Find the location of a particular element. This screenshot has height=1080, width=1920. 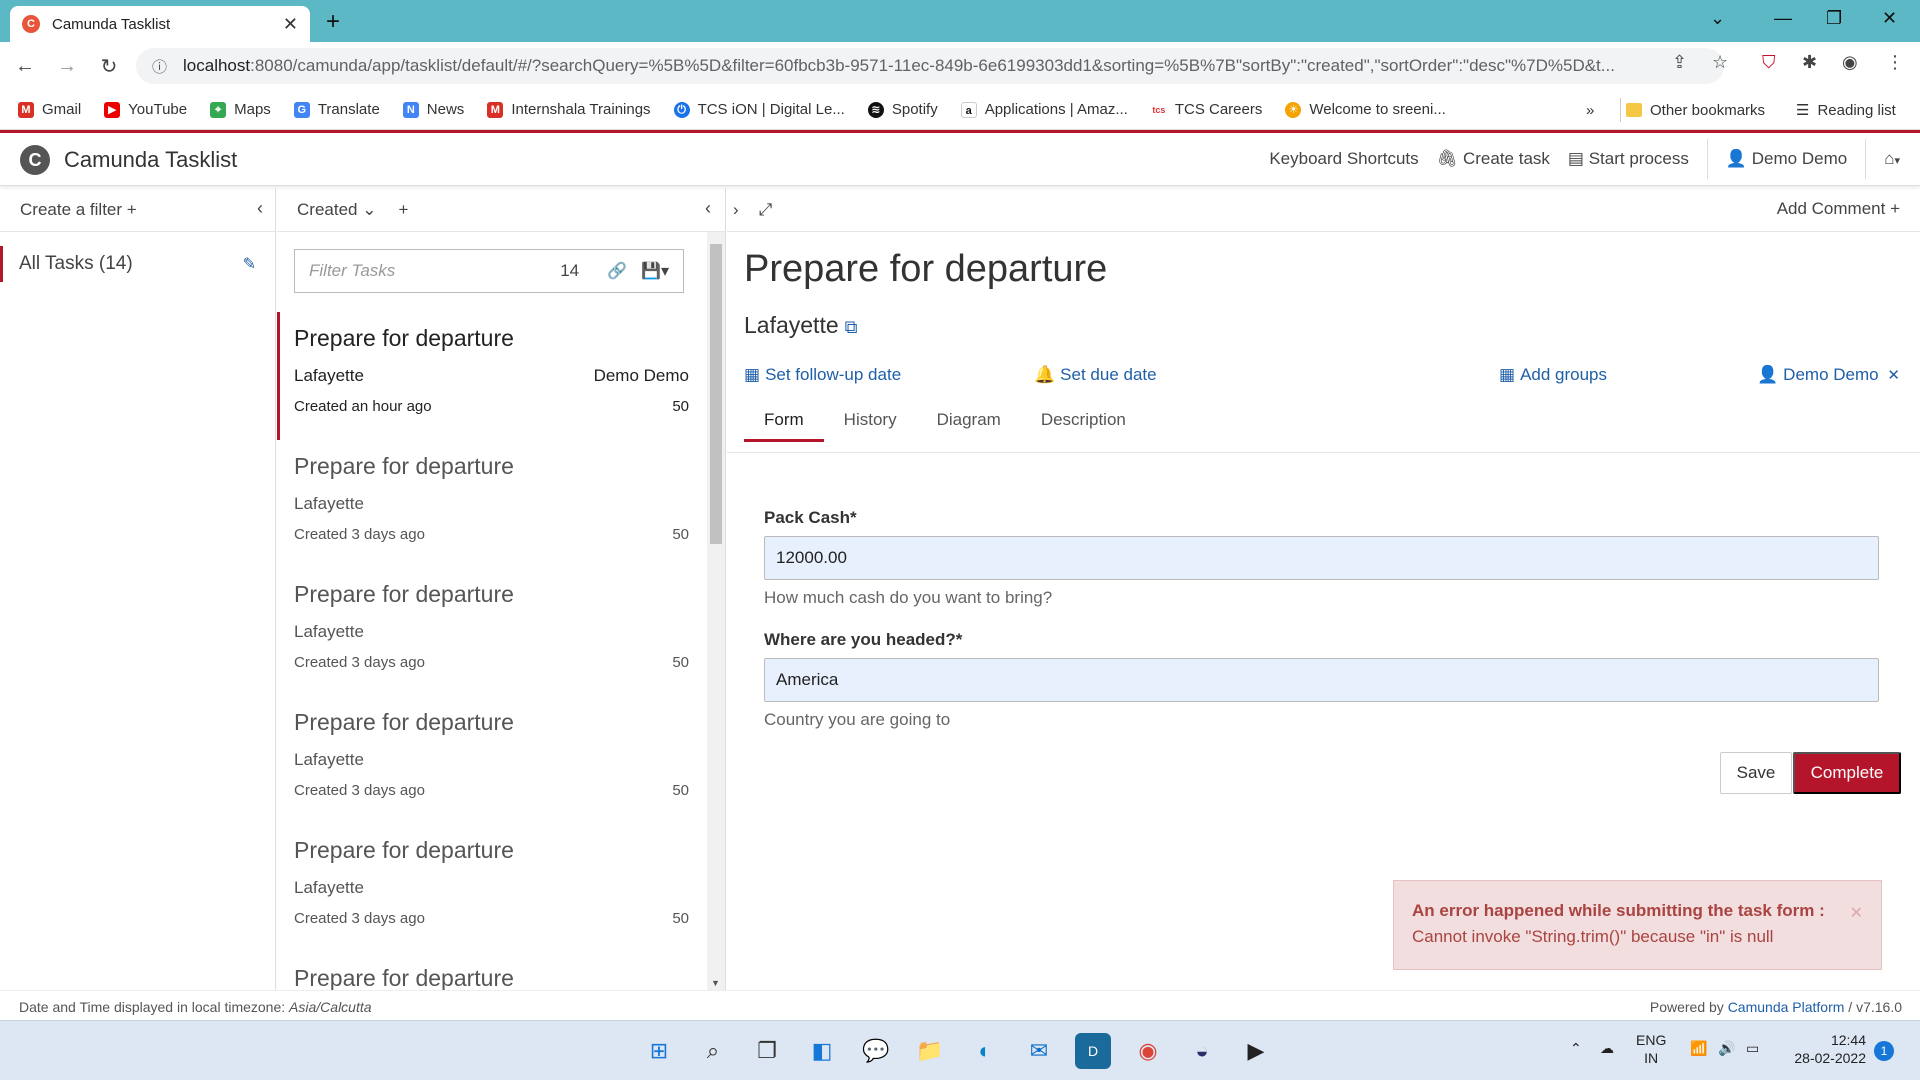

destination-input: America is located at coordinates (1321, 680).